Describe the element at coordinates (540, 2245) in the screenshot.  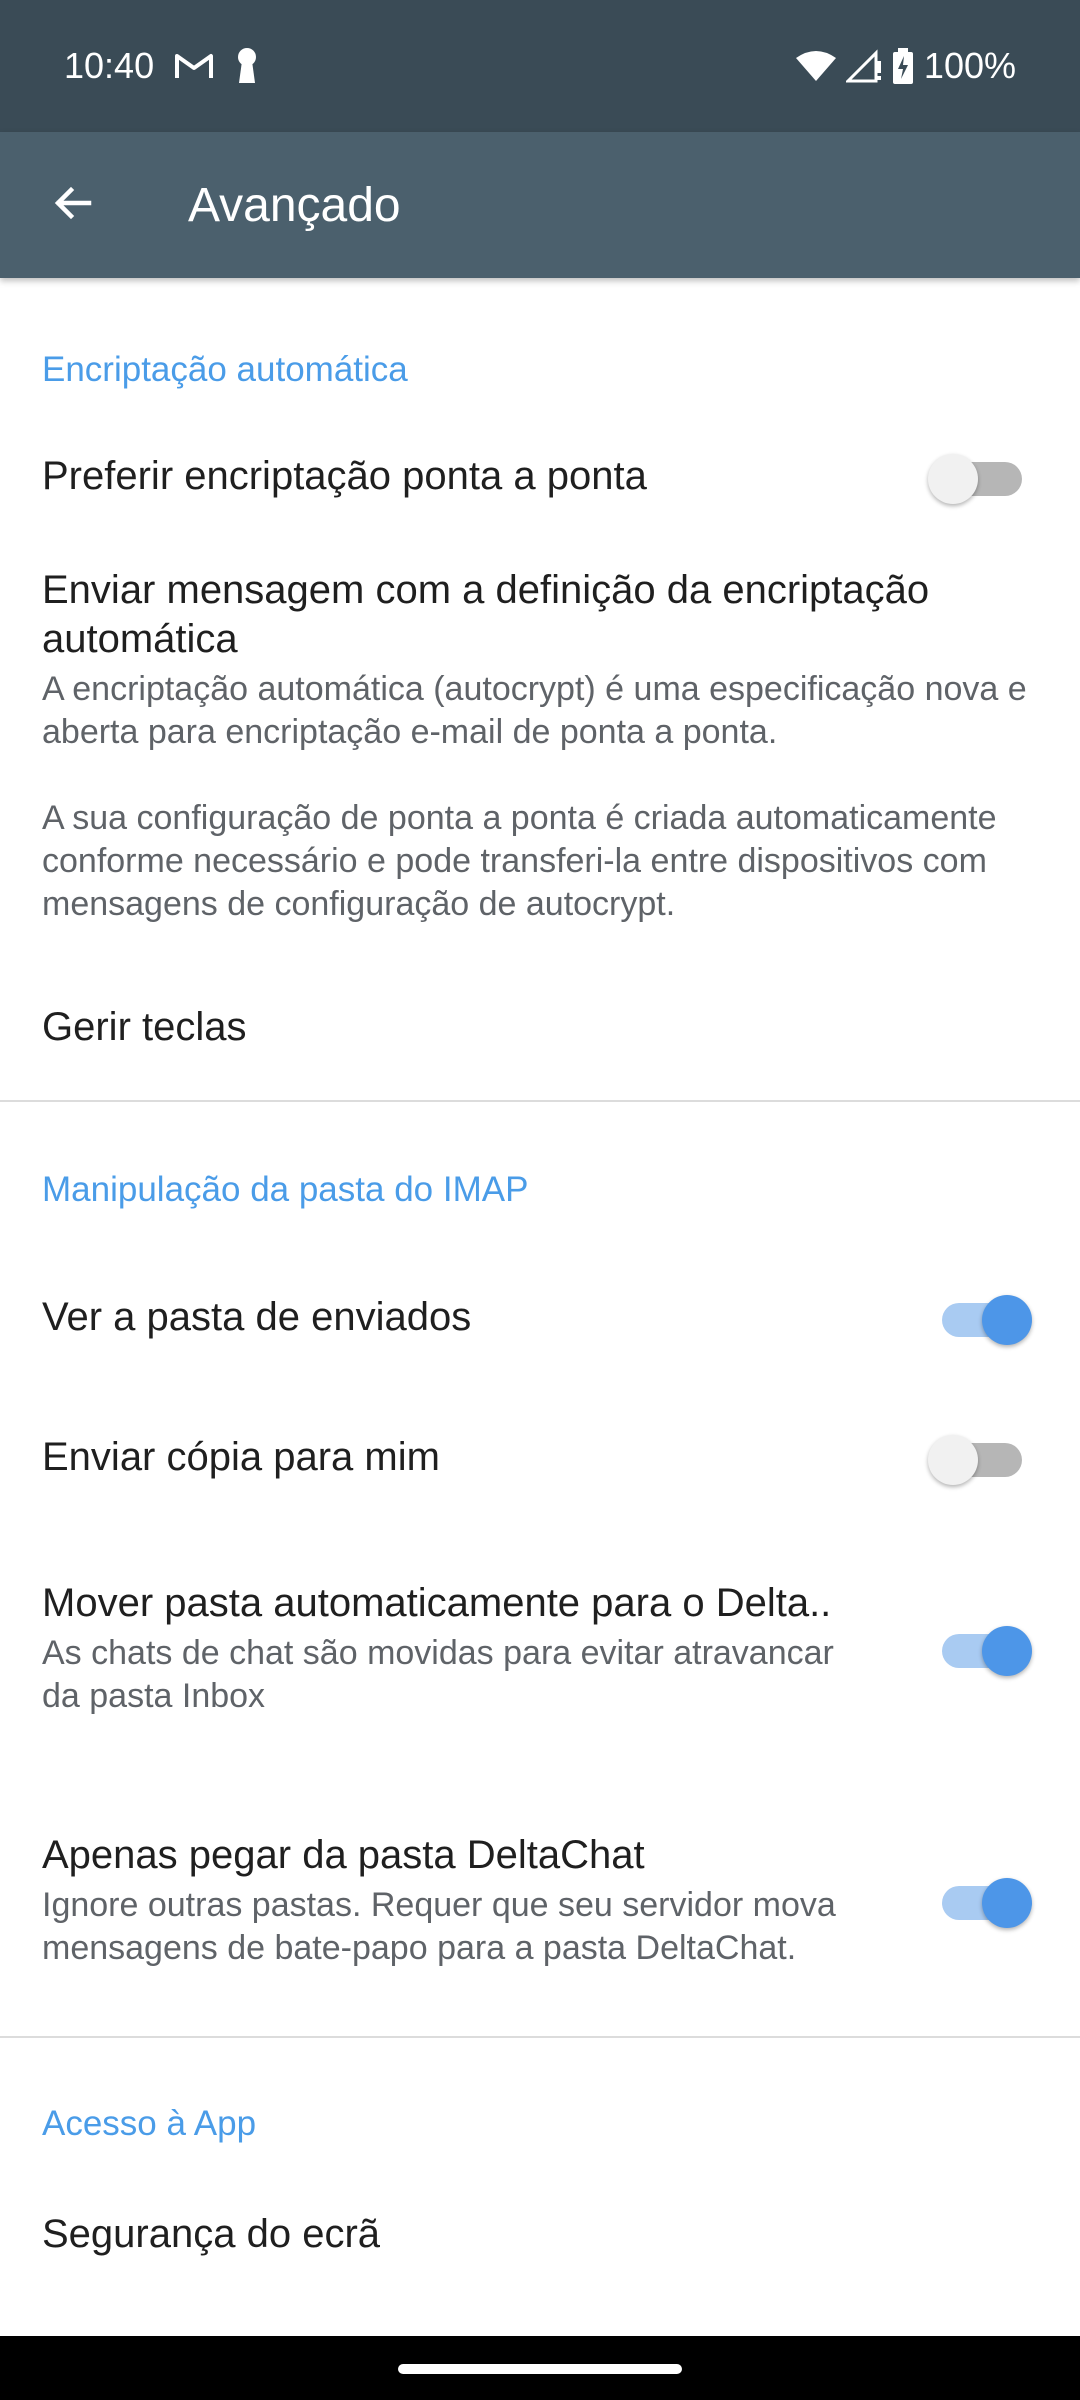
I see `pref-screen-security: Segurança do ecrã` at that location.